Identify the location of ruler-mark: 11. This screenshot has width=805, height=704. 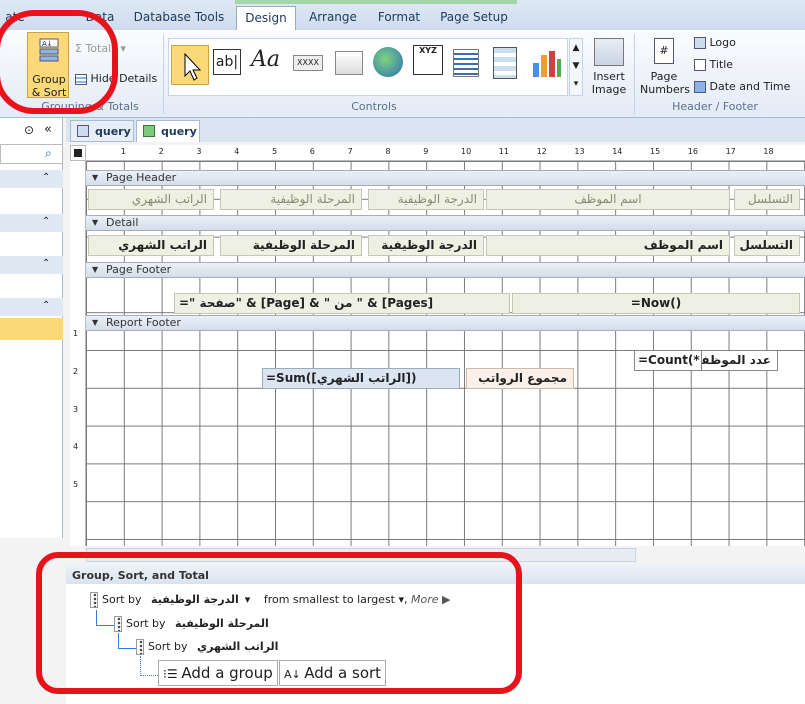
(503, 151).